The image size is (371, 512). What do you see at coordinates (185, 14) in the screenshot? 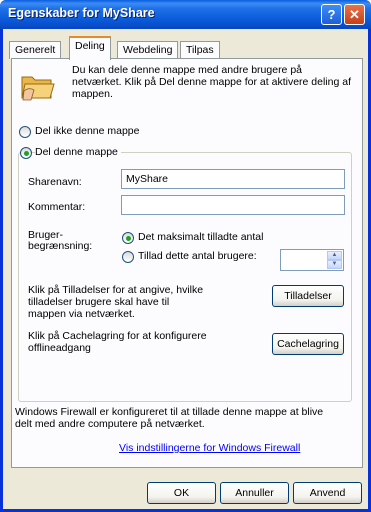
I see `title-bar: Egenskaber for MyShare ? ✕` at bounding box center [185, 14].